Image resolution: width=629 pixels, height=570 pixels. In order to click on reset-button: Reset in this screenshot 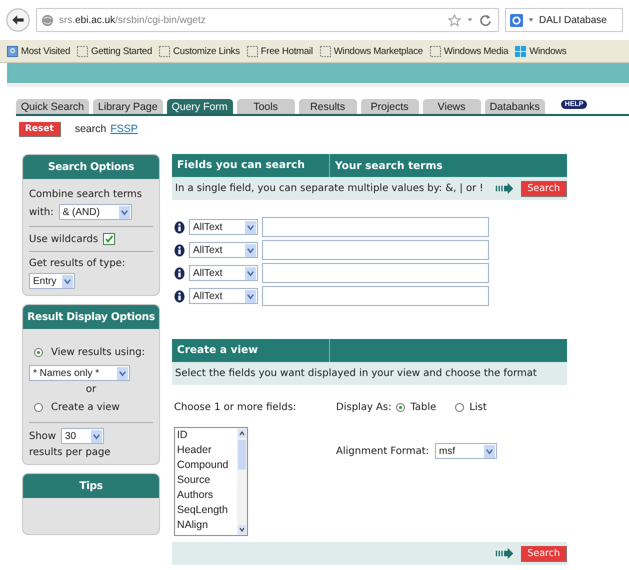, I will do `click(40, 129)`.